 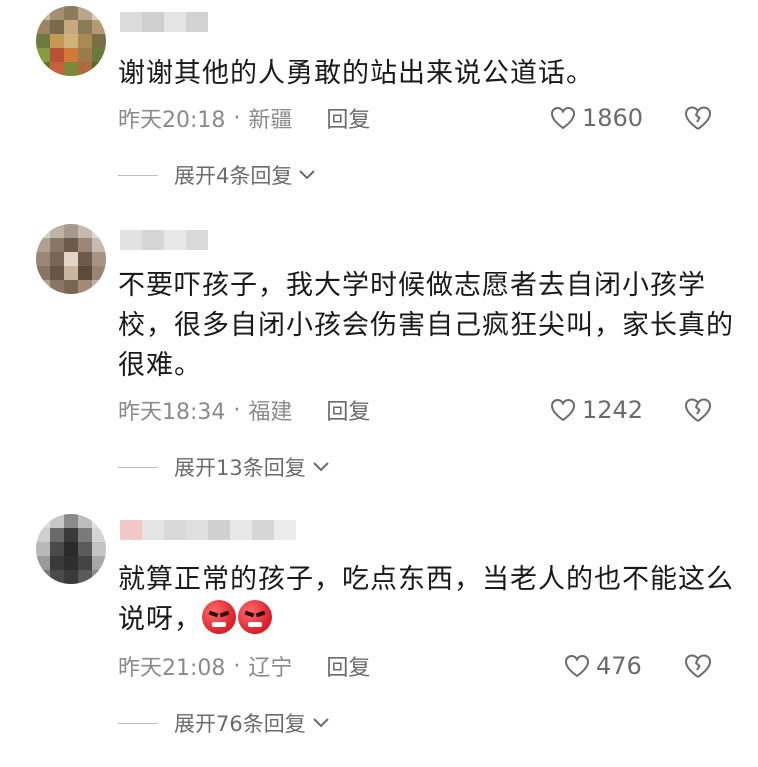 What do you see at coordinates (613, 410) in the screenshot?
I see `like-count: 1242` at bounding box center [613, 410].